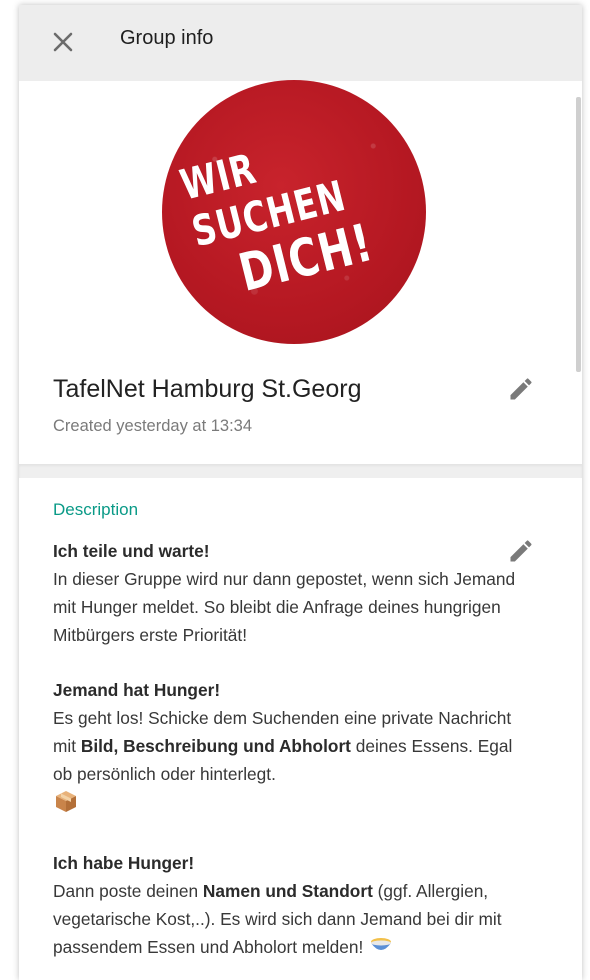  What do you see at coordinates (578, 234) in the screenshot?
I see `scrollbar` at bounding box center [578, 234].